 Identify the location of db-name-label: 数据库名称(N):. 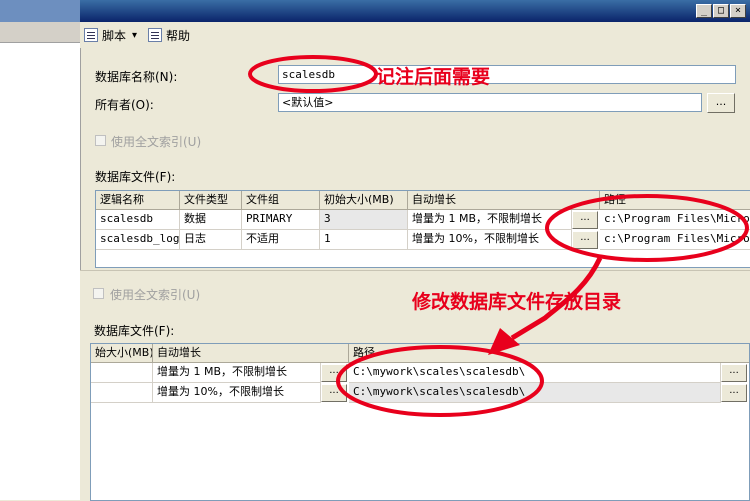
(136, 77).